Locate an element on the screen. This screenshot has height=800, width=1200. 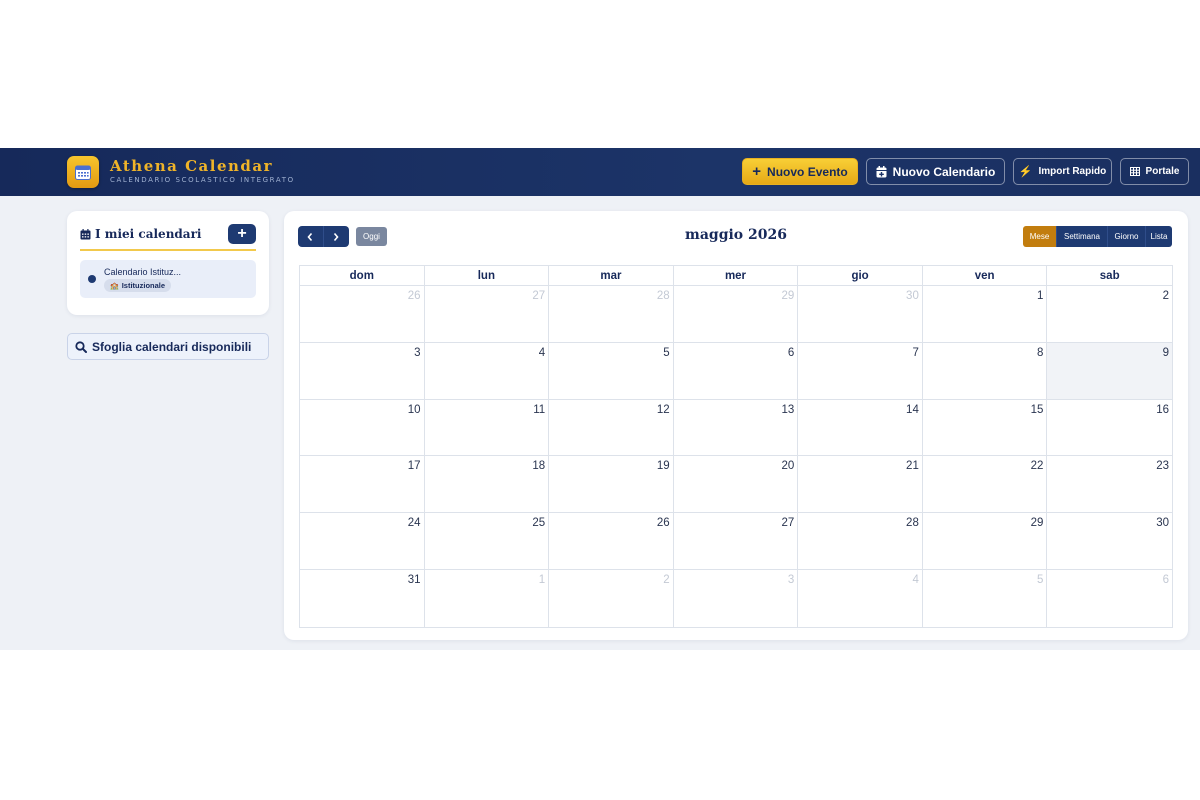
quick-import-label: Import Rapido is located at coordinates (1072, 171).